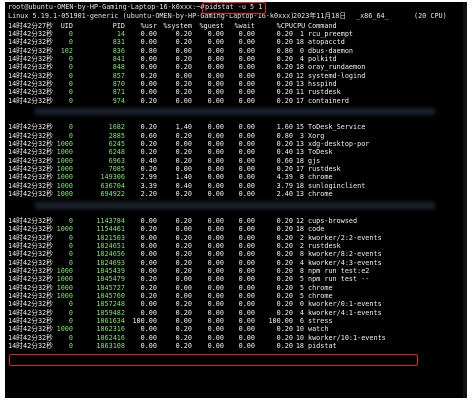  What do you see at coordinates (177, 25) in the screenshot?
I see `header-system: %system` at bounding box center [177, 25].